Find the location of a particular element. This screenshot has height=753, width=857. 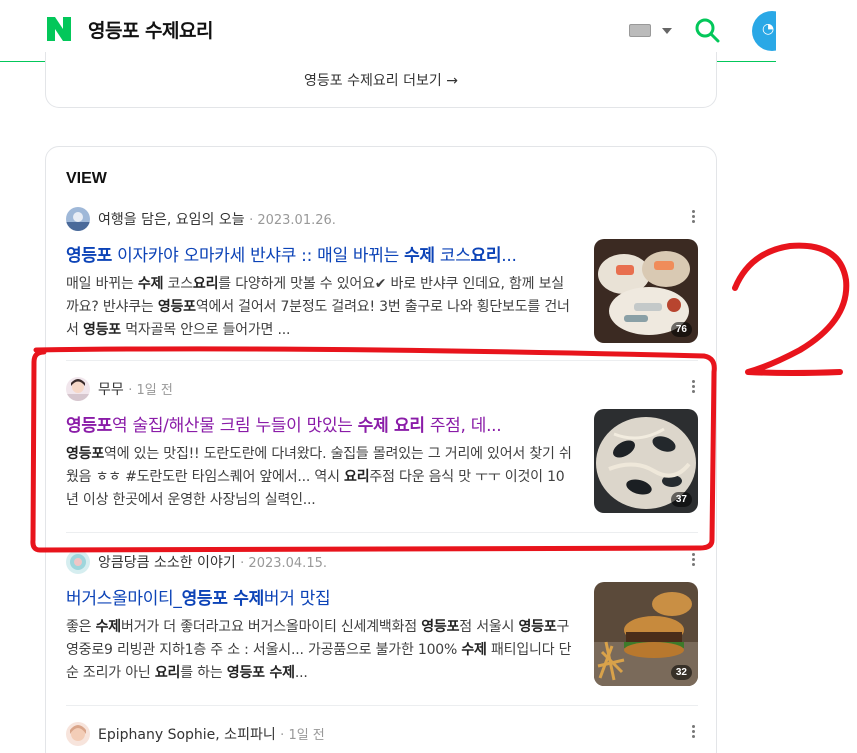

section-title: VIEW is located at coordinates (86, 178).